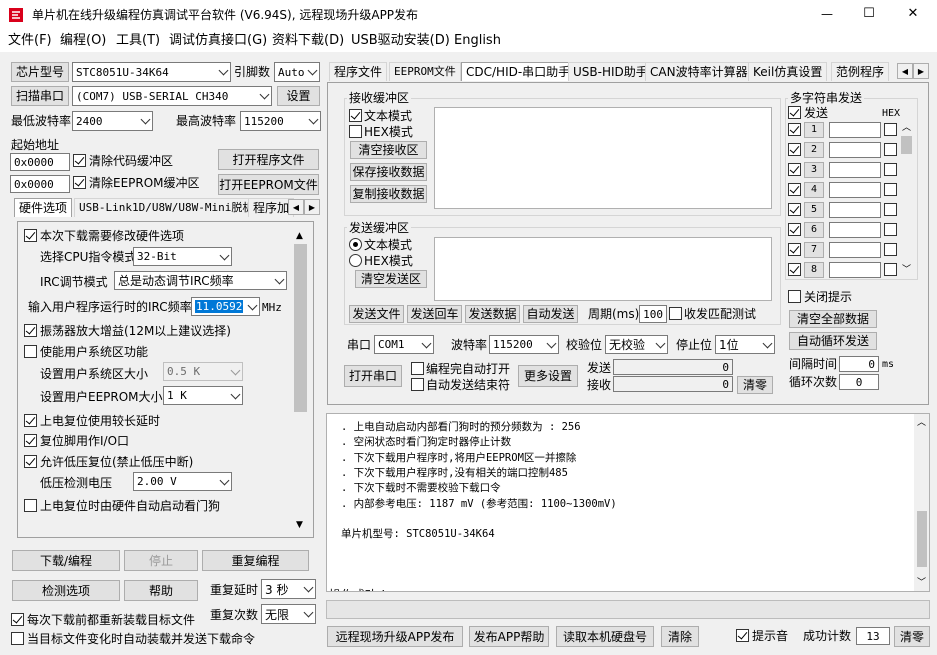 This screenshot has height=655, width=937. Describe the element at coordinates (355, 131) in the screenshot. I see `recv-hex-mode-checkbox` at that location.